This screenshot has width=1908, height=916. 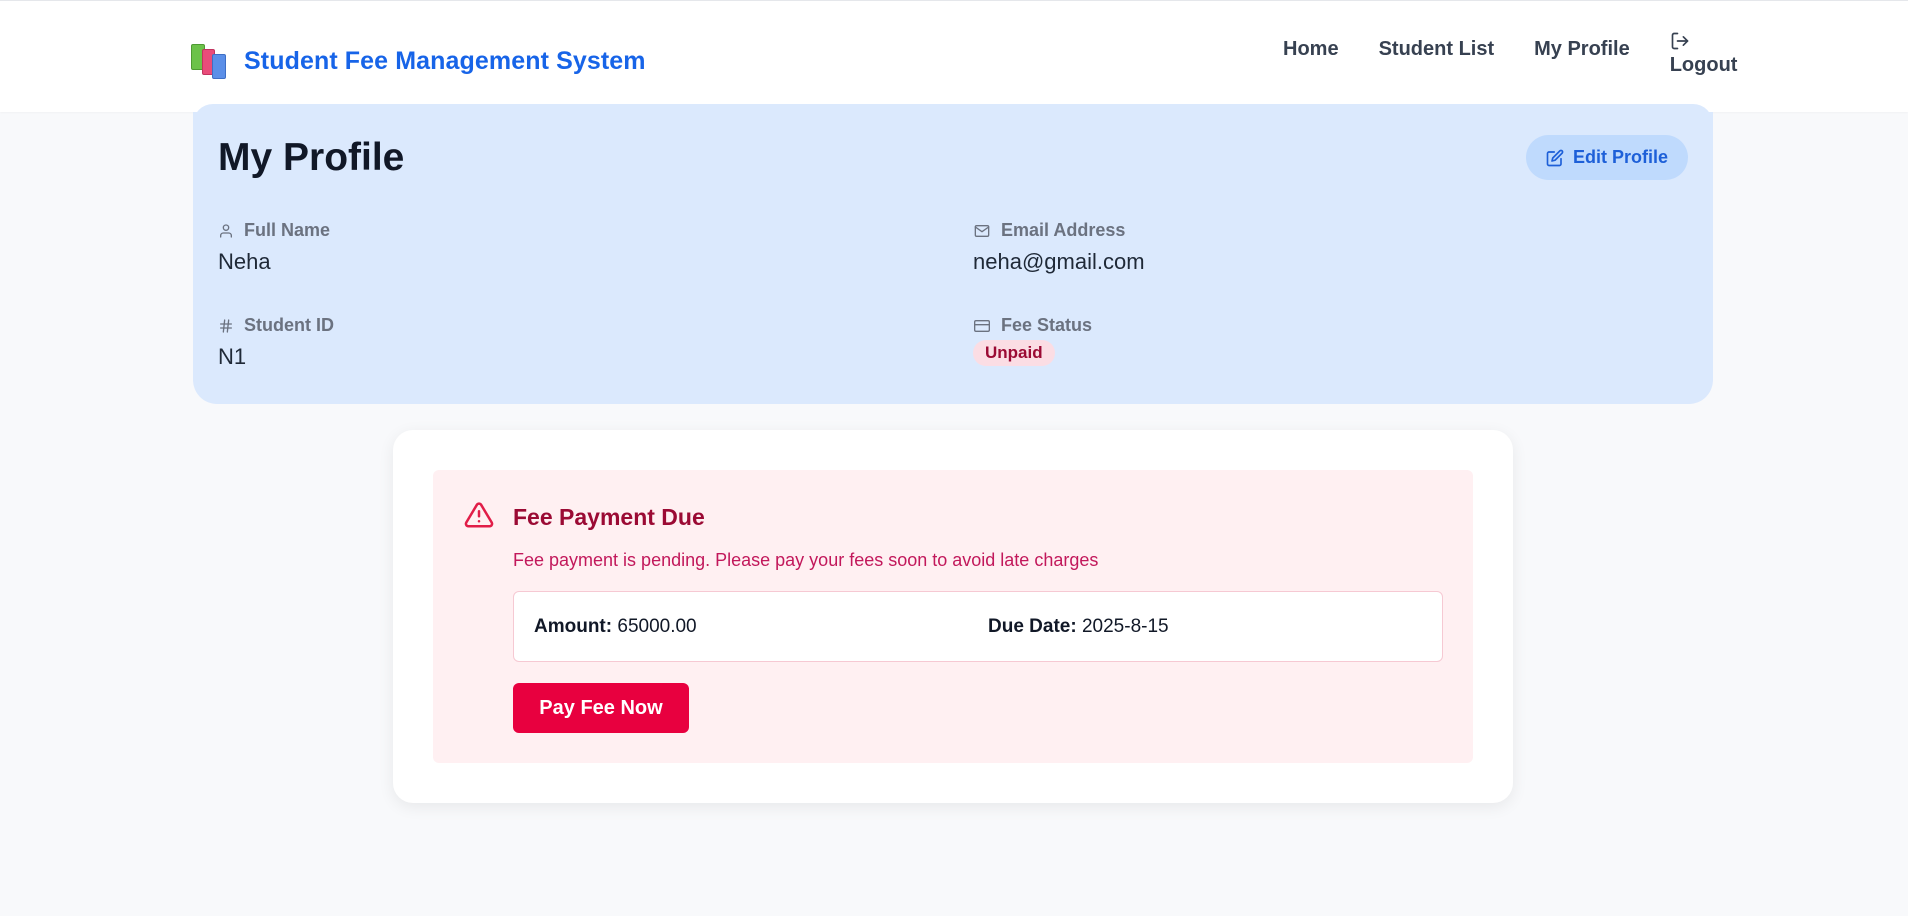 I want to click on email-label: Email Address, so click(x=1063, y=230).